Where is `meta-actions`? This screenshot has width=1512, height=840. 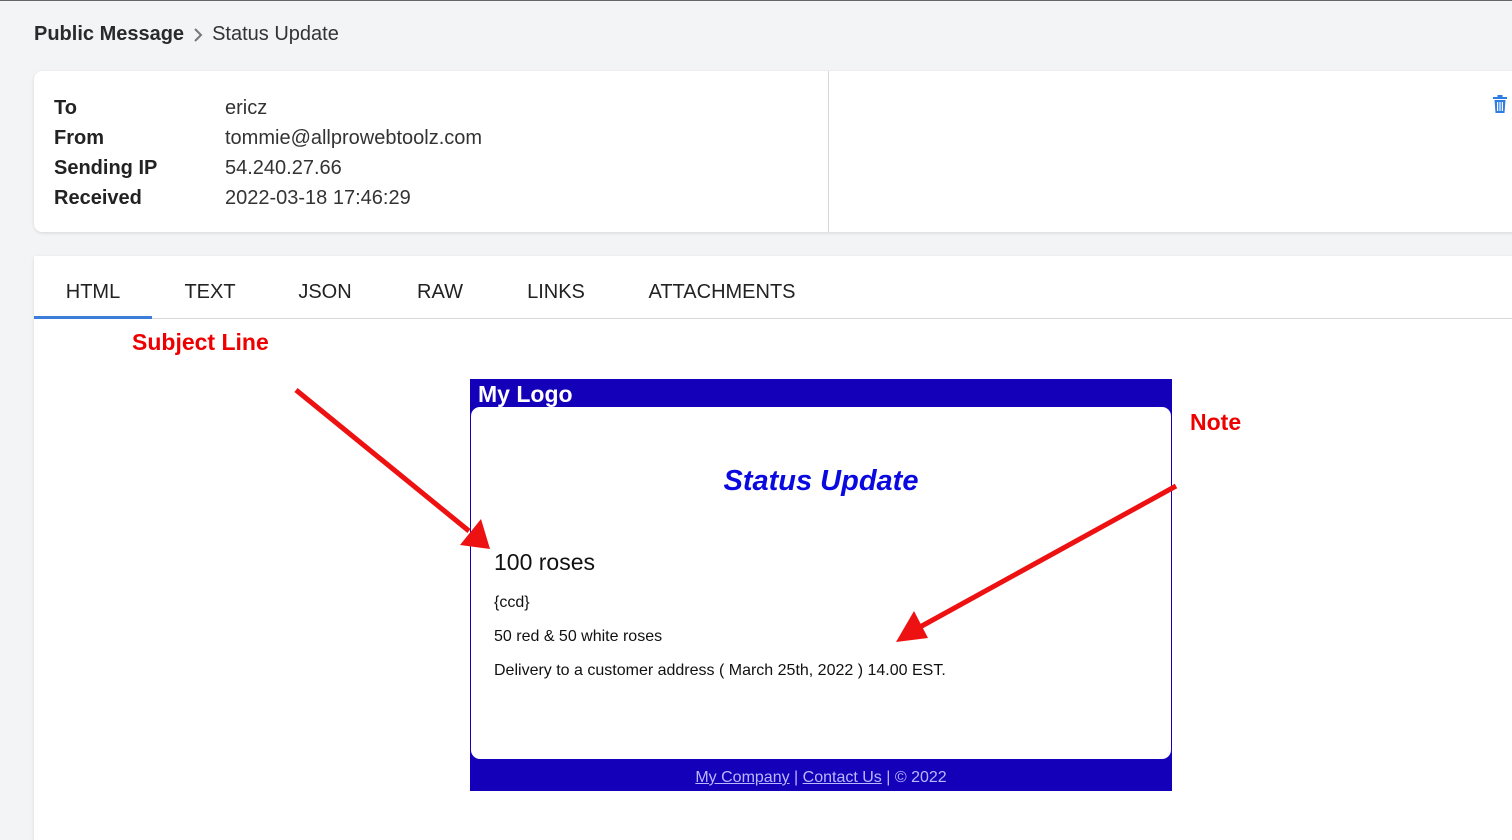
meta-actions is located at coordinates (1170, 151).